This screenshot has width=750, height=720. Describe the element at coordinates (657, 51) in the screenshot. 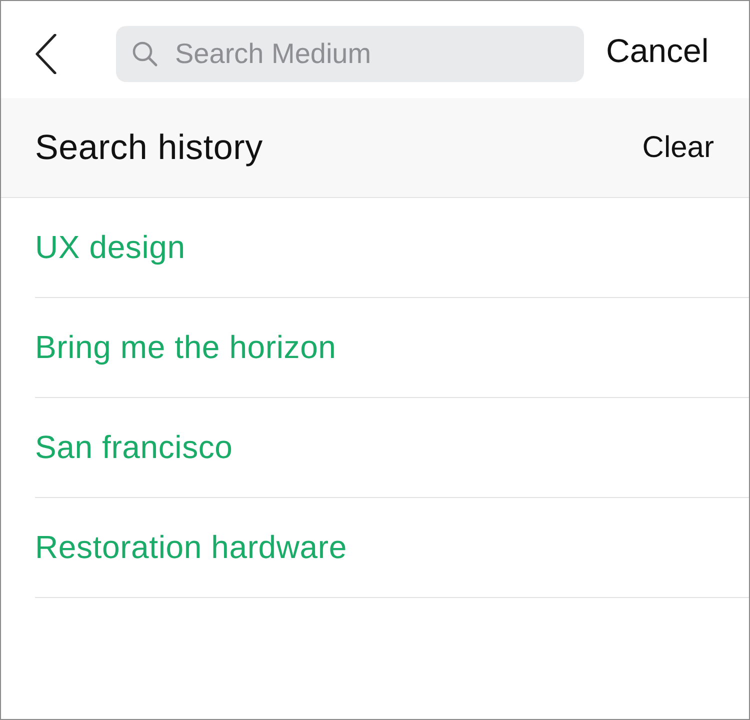

I see `cancel-button: Cancel` at that location.